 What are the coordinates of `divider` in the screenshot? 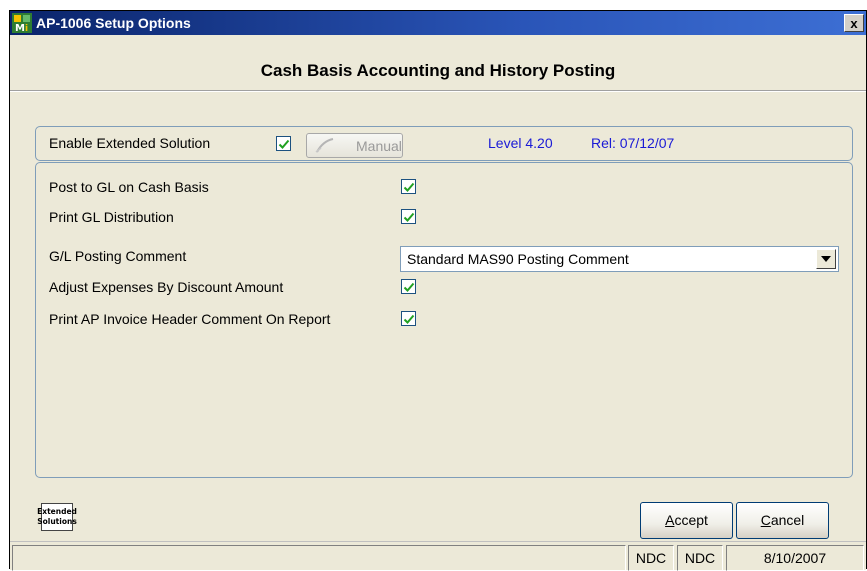 It's located at (438, 91).